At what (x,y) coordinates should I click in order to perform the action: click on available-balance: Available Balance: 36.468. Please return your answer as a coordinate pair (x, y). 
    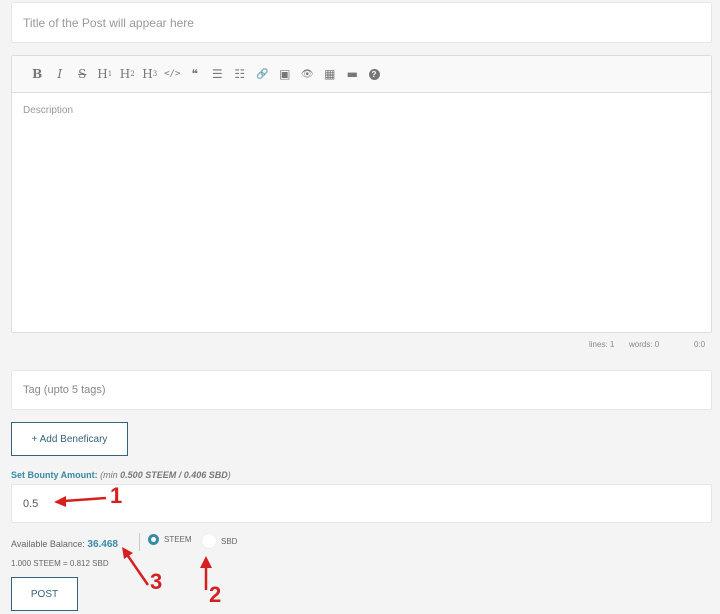
    Looking at the image, I should click on (64, 544).